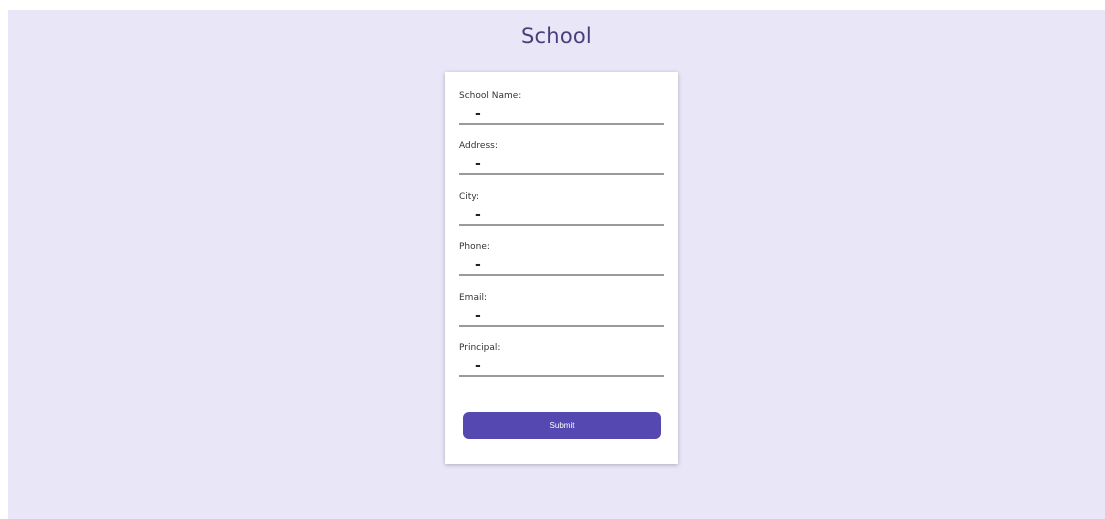  I want to click on email-input, so click(561, 317).